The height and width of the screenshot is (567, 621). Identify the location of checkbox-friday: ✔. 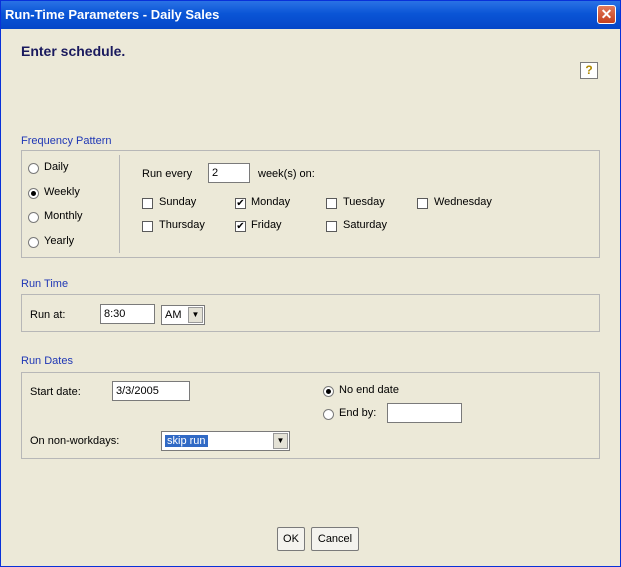
(240, 226).